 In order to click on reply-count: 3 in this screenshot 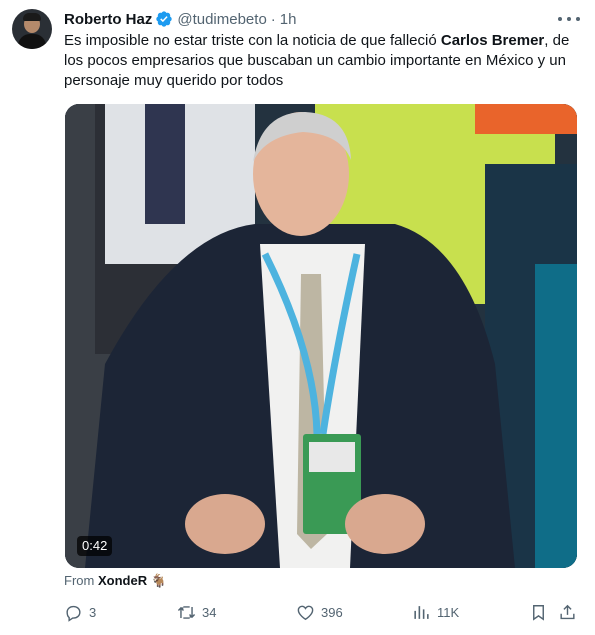, I will do `click(93, 612)`.